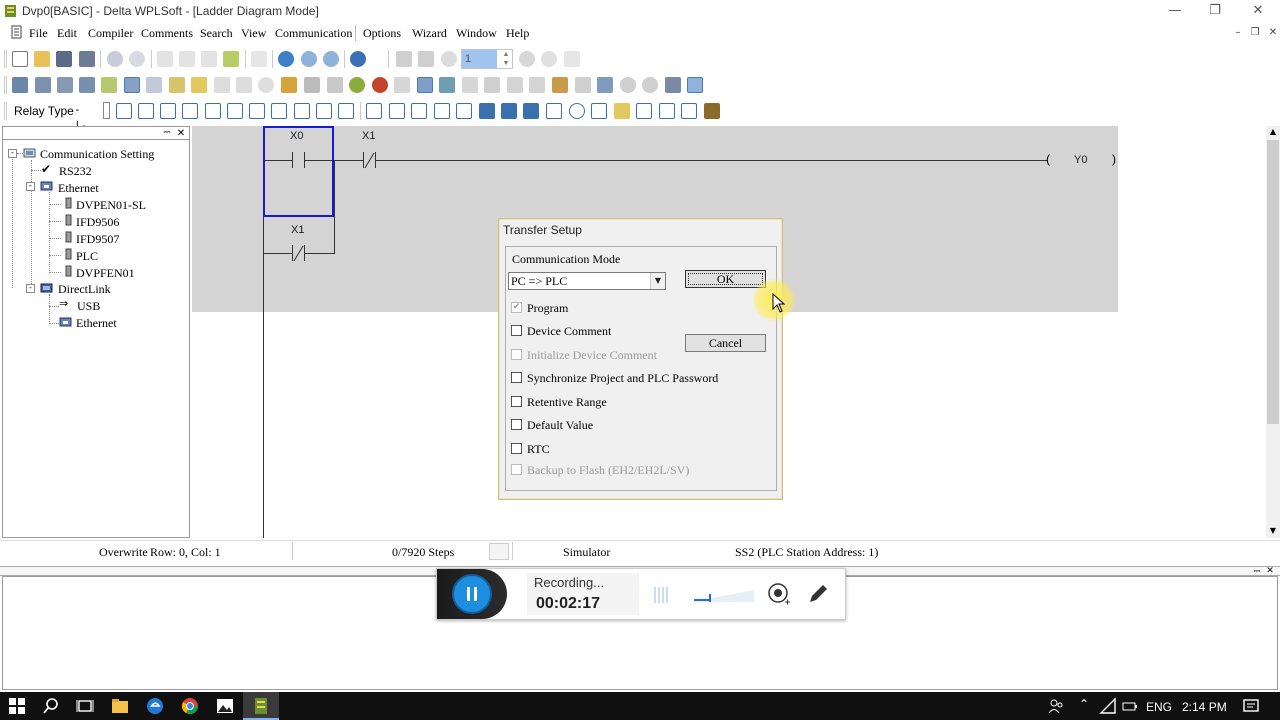 This screenshot has width=1280, height=720. What do you see at coordinates (313, 33) in the screenshot?
I see `menu-communication: Communication` at bounding box center [313, 33].